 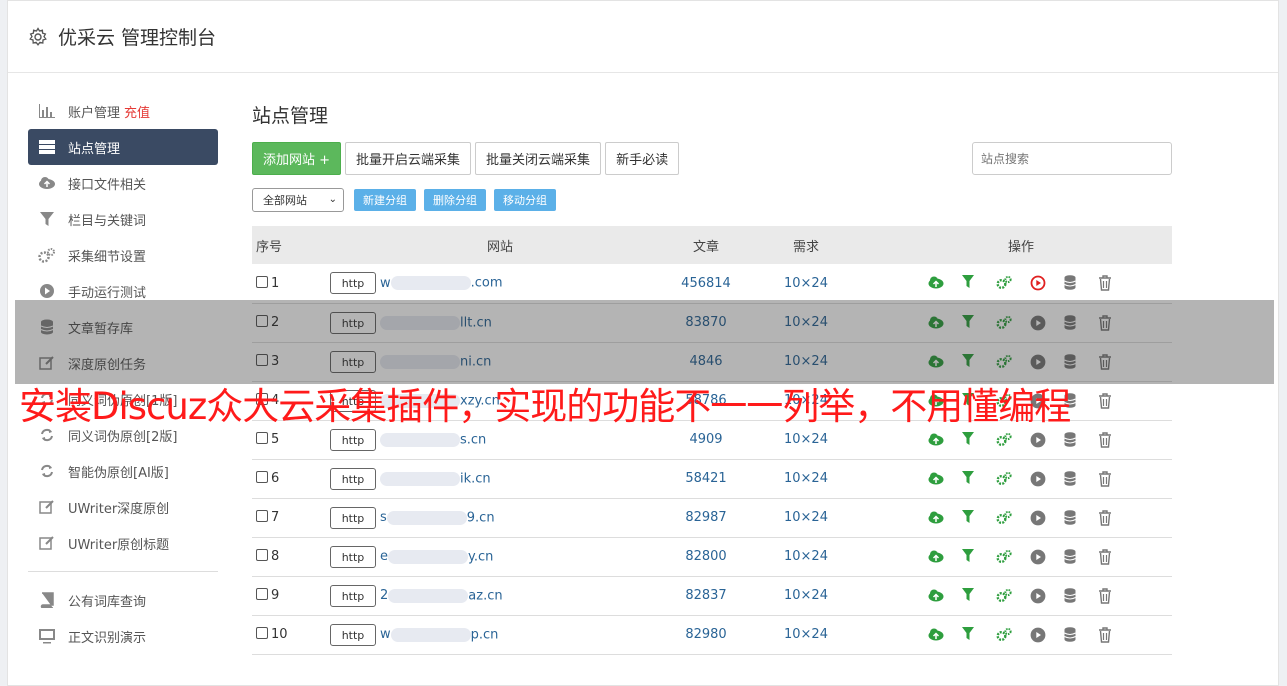 I want to click on sidebar-item-uwriter-deep: UWriter深度原创, so click(x=123, y=507).